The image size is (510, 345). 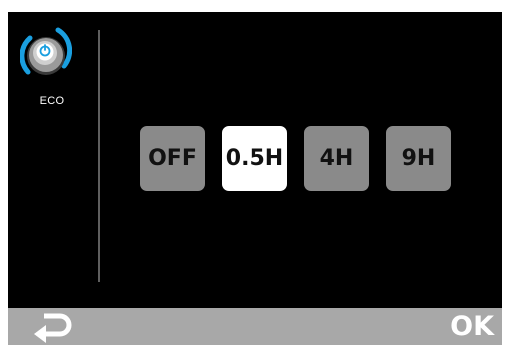 I want to click on timer-options: OFF 0.5H 4H 9H, so click(x=295, y=158).